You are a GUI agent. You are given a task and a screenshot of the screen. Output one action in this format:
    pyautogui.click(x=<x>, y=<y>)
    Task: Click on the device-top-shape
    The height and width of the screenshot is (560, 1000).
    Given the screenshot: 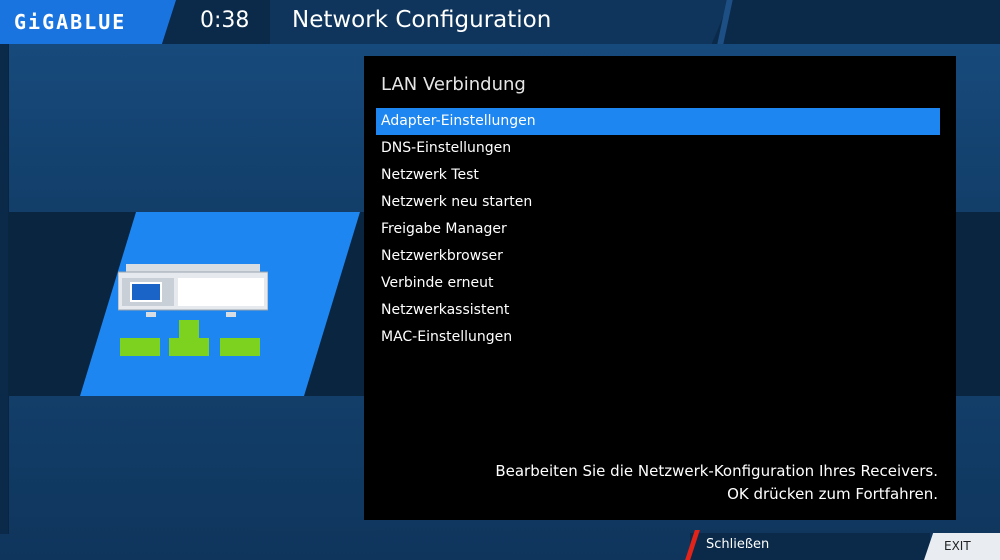 What is the action you would take?
    pyautogui.click(x=193, y=268)
    